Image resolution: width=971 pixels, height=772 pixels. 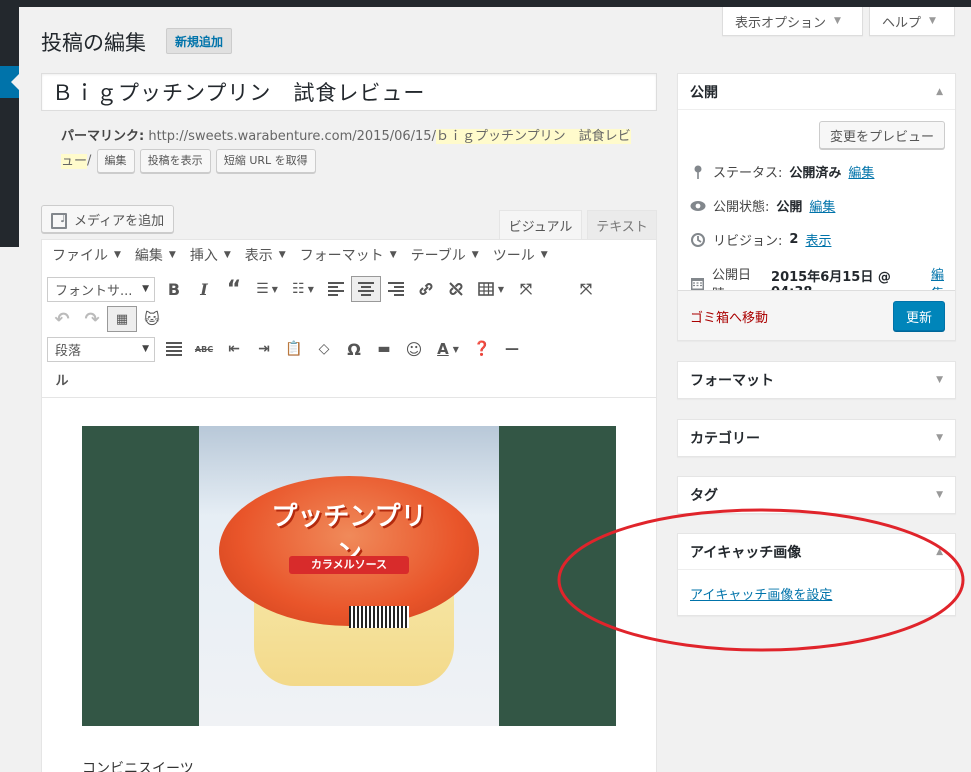 I want to click on editor-menubar: ファイル ▼ 編集 ▼ 挿入 ▼ 表示 ▼ フォーマット ▼ テーブル ▼ ツール ▼, so click(x=349, y=255).